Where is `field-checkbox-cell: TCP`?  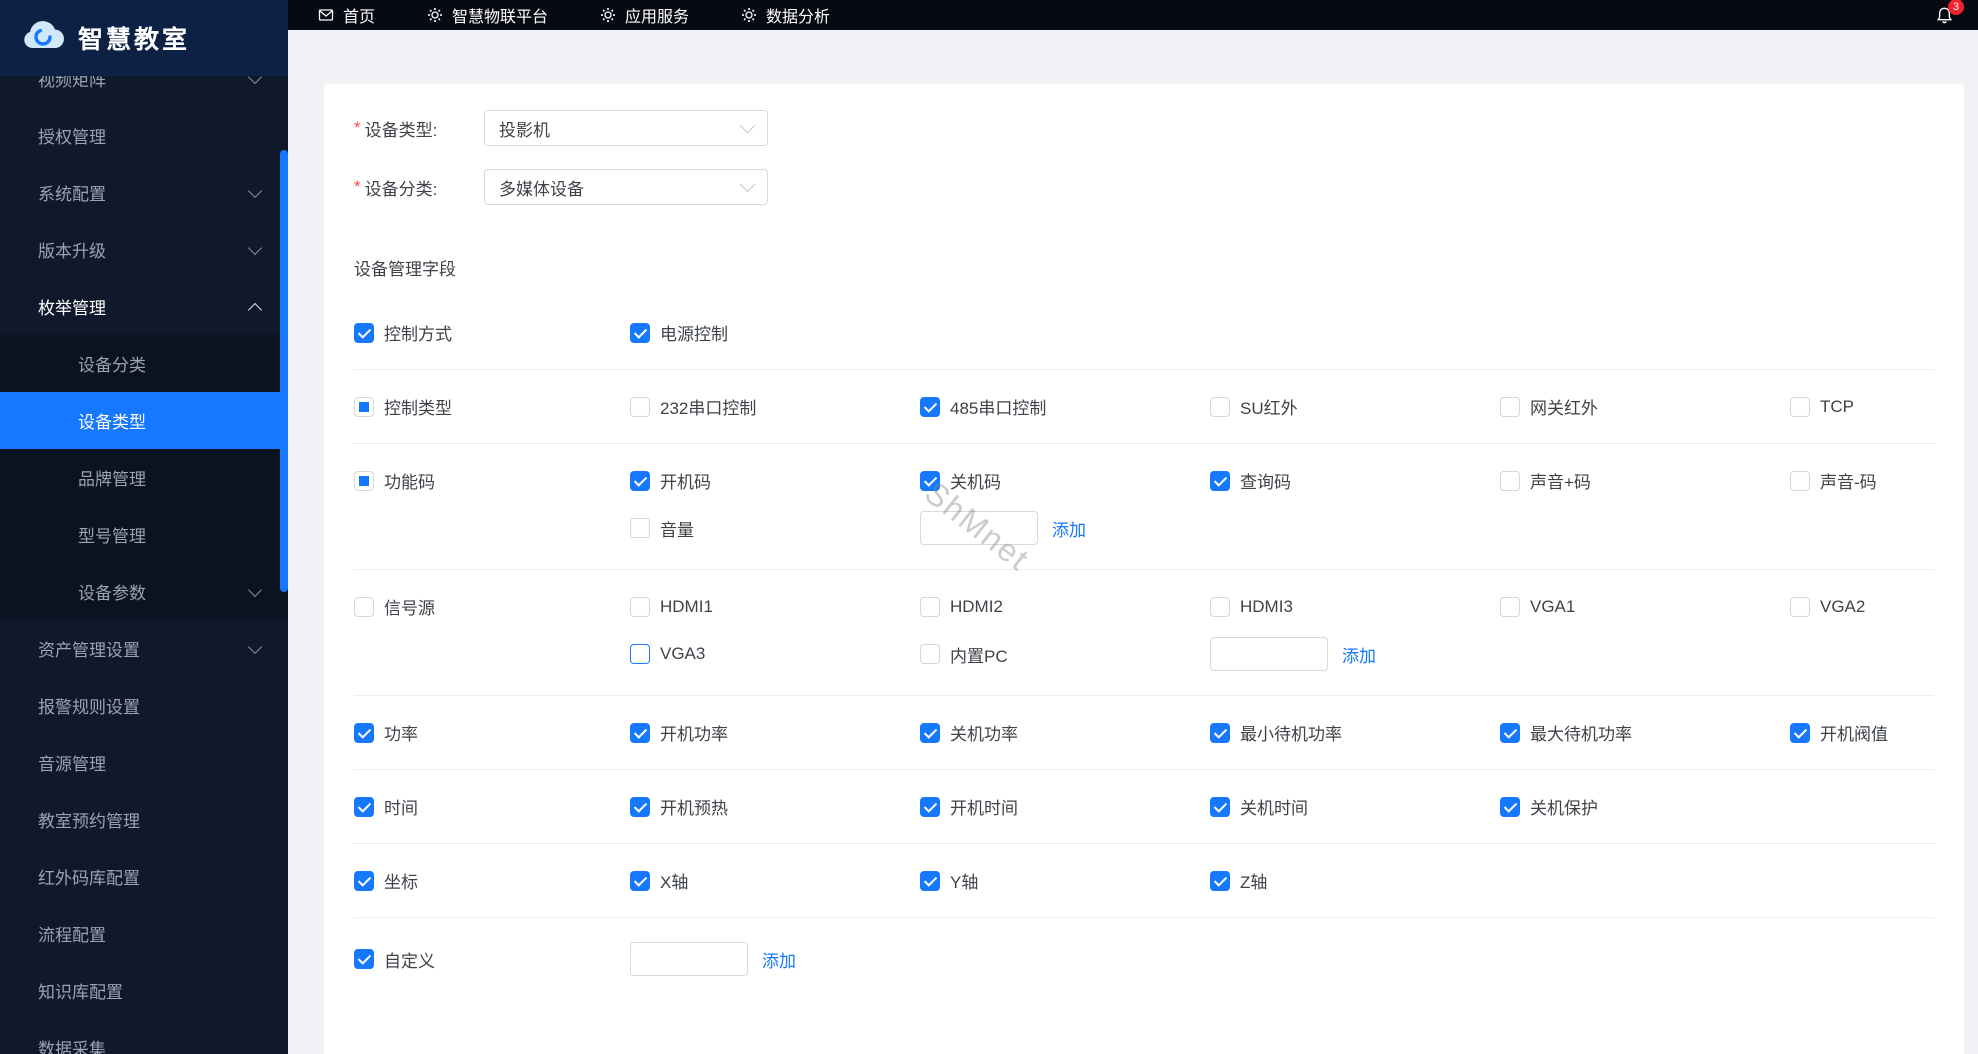 field-checkbox-cell: TCP is located at coordinates (1862, 406).